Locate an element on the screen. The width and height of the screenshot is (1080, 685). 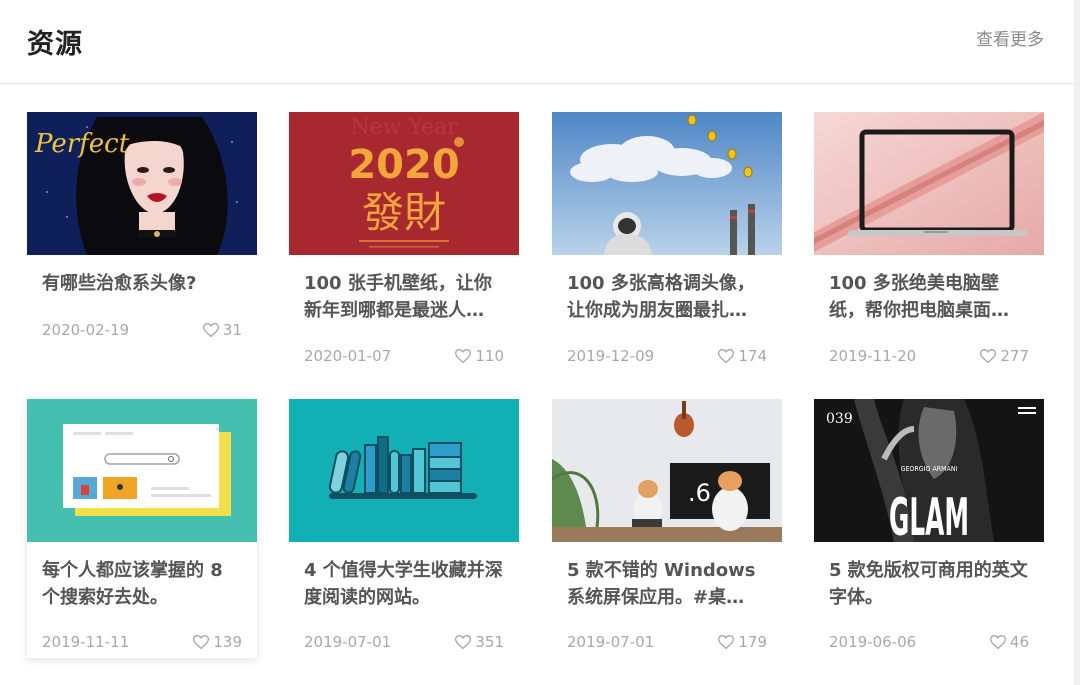
pink-laptop-image is located at coordinates (929, 183).